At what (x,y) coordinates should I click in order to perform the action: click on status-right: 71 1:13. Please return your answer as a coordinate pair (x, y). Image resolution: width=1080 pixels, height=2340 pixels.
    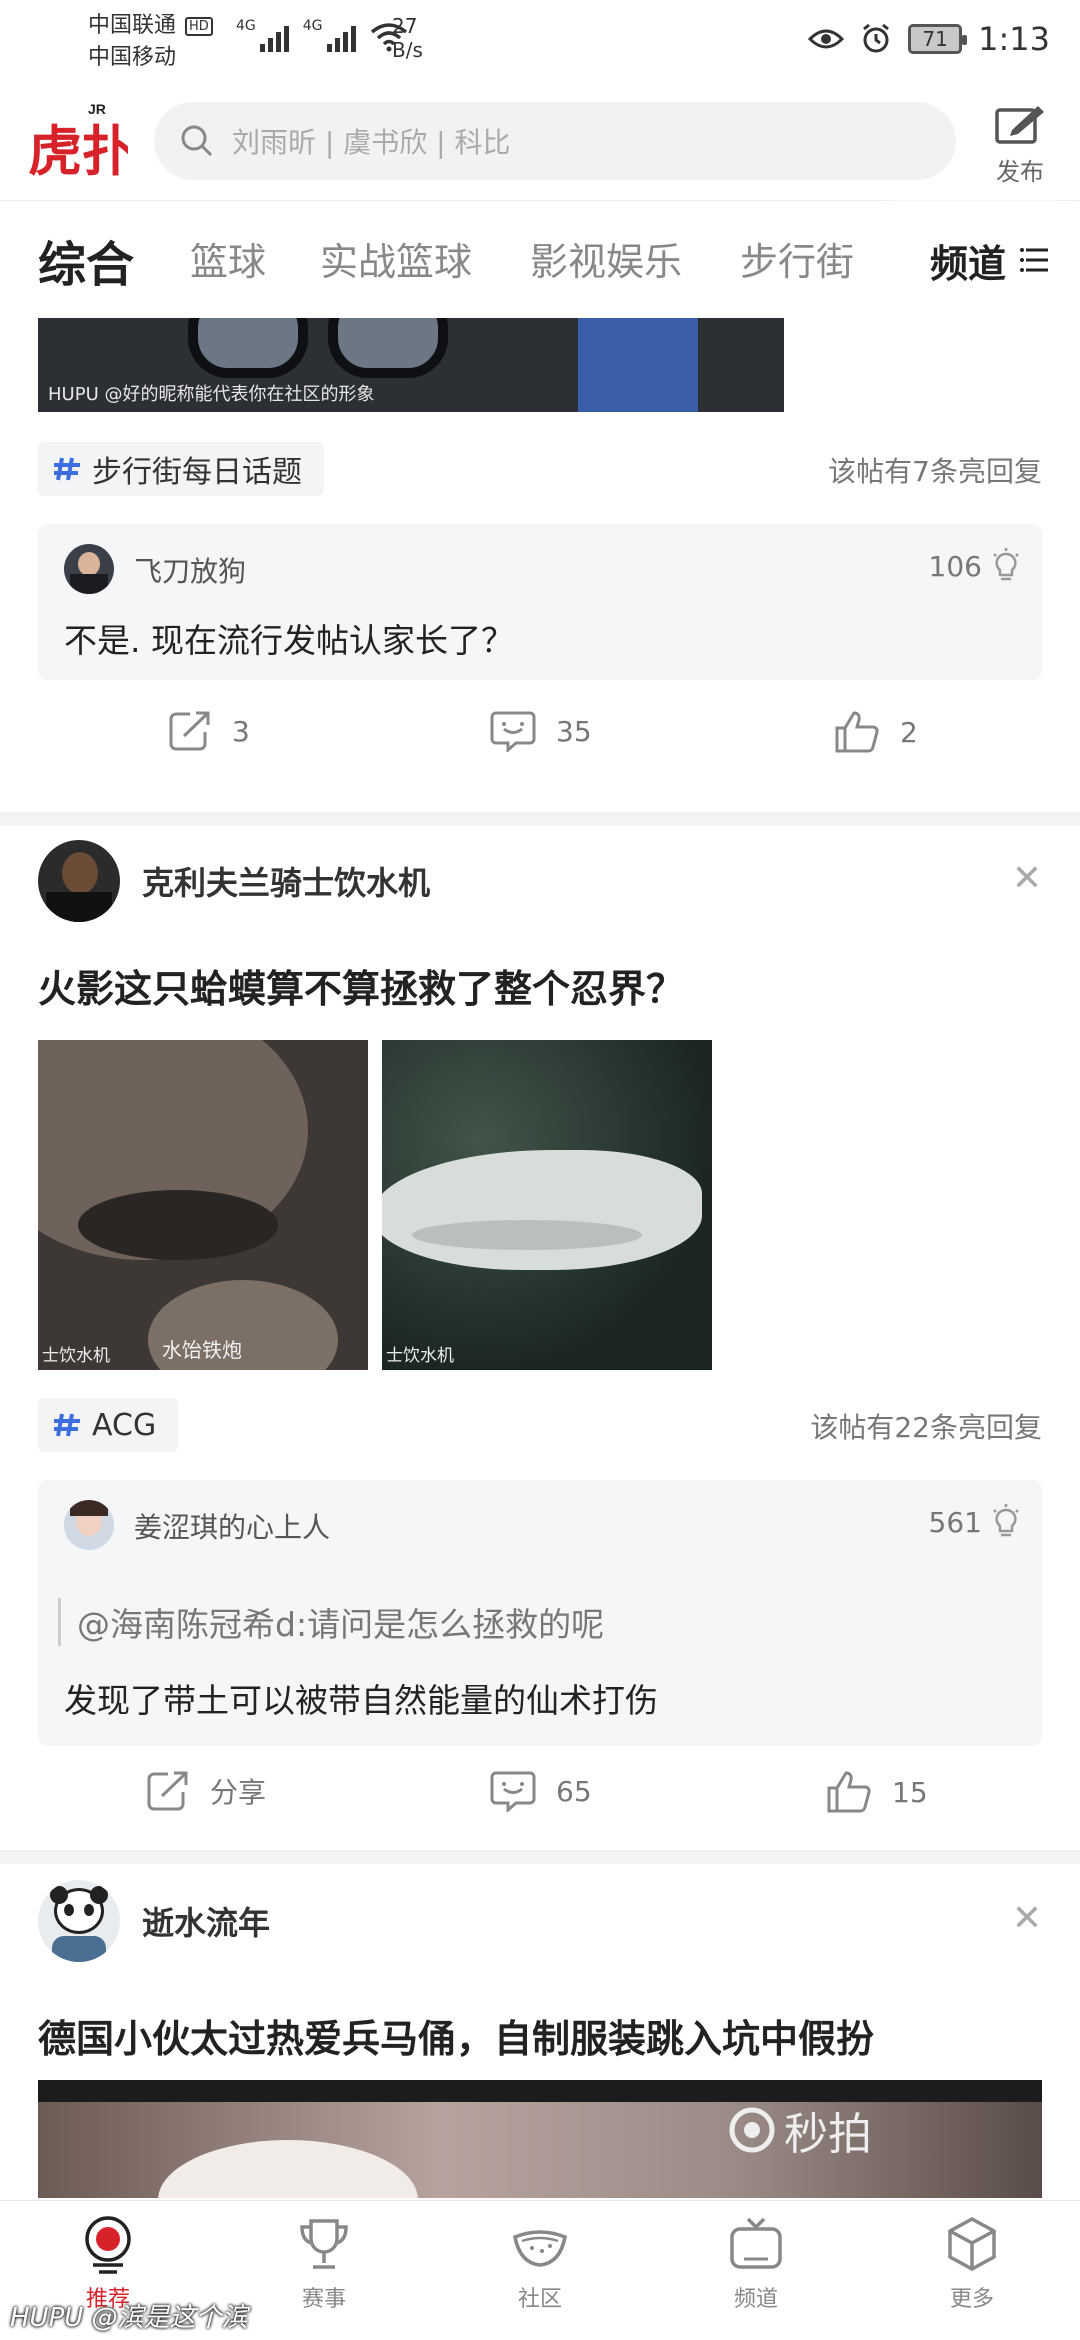
    Looking at the image, I should click on (929, 39).